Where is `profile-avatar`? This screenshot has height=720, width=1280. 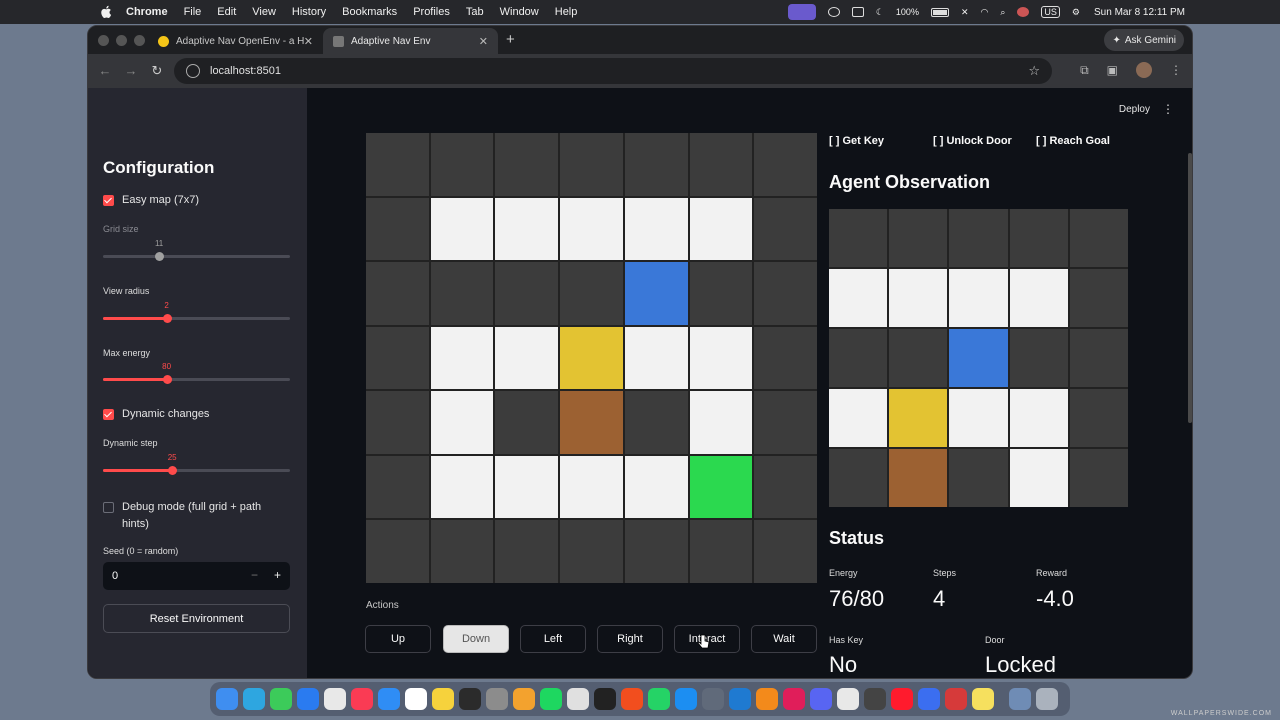
profile-avatar is located at coordinates (1144, 70).